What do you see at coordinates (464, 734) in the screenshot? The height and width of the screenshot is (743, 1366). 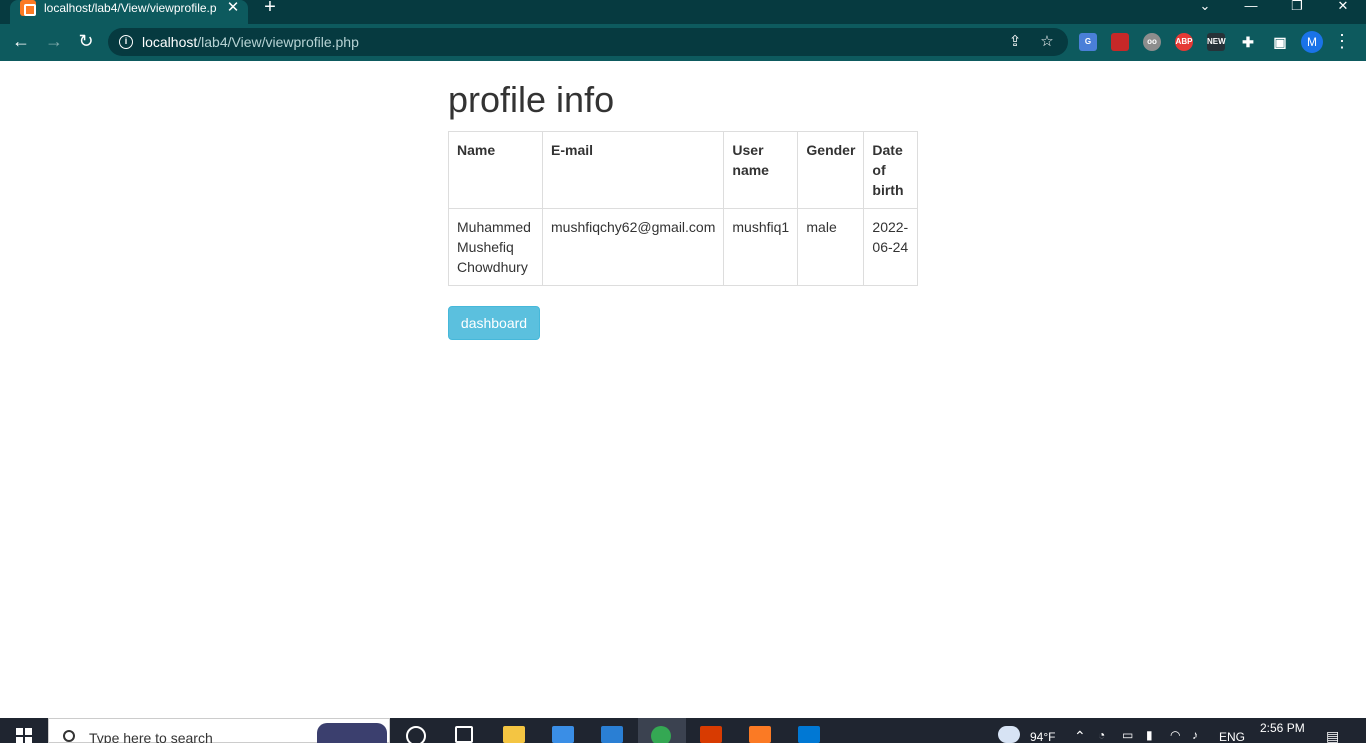 I see `task-view-icon` at bounding box center [464, 734].